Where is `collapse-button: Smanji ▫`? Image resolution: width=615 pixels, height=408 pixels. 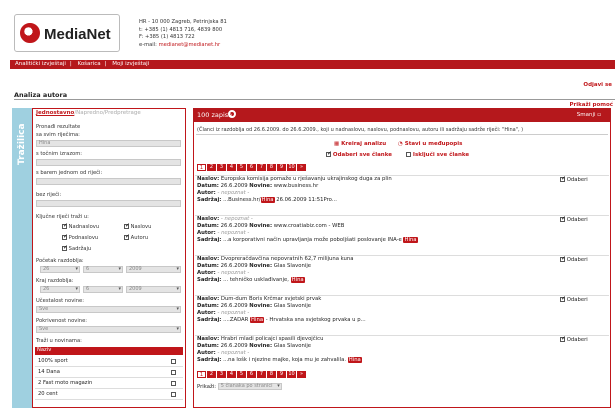
collapse-button: Smanji ▫ is located at coordinates (589, 115).